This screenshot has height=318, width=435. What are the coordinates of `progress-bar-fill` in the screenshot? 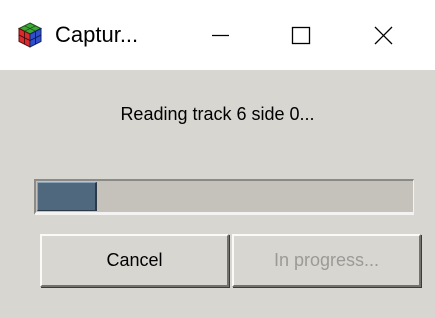 It's located at (67, 196).